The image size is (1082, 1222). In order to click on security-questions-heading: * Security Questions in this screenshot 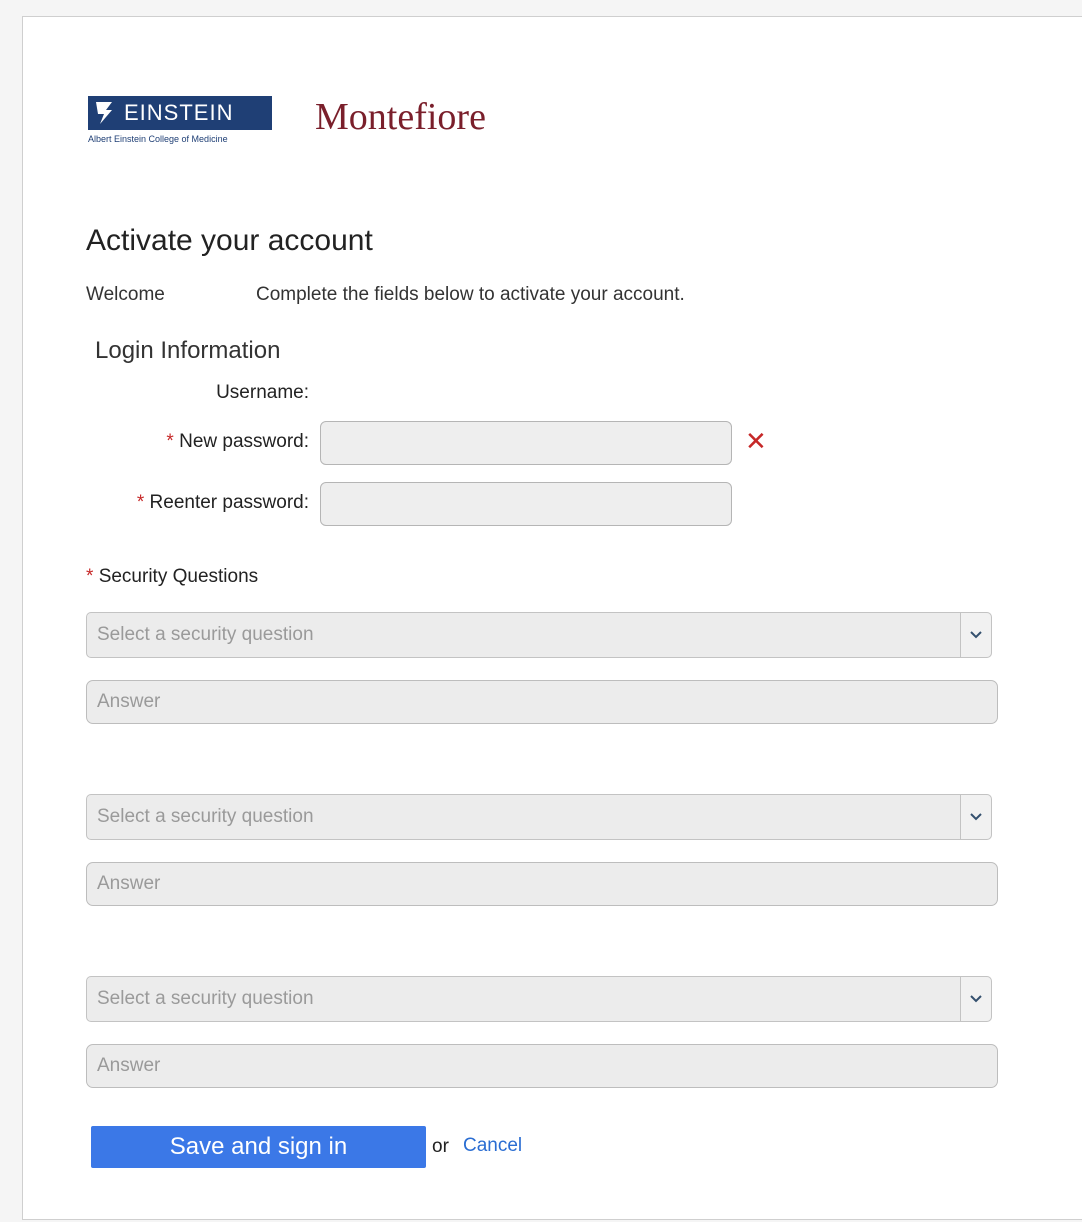, I will do `click(172, 577)`.